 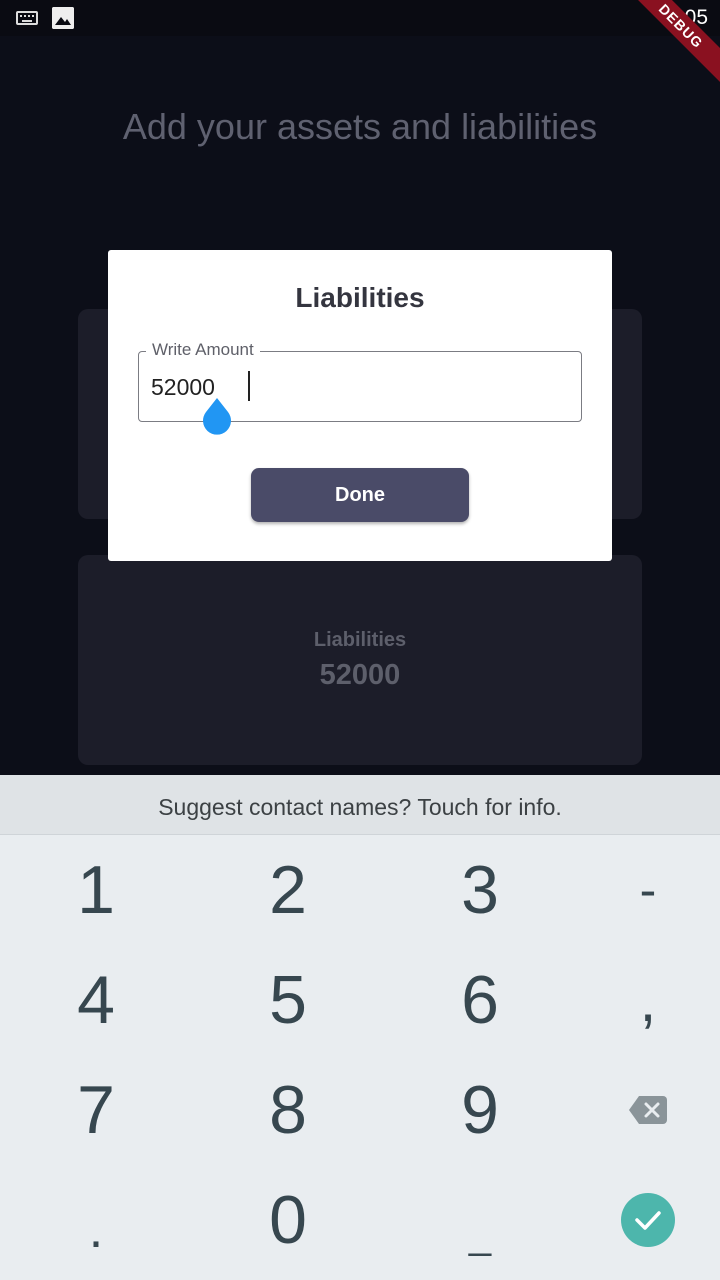 I want to click on done-button: Done, so click(x=360, y=495).